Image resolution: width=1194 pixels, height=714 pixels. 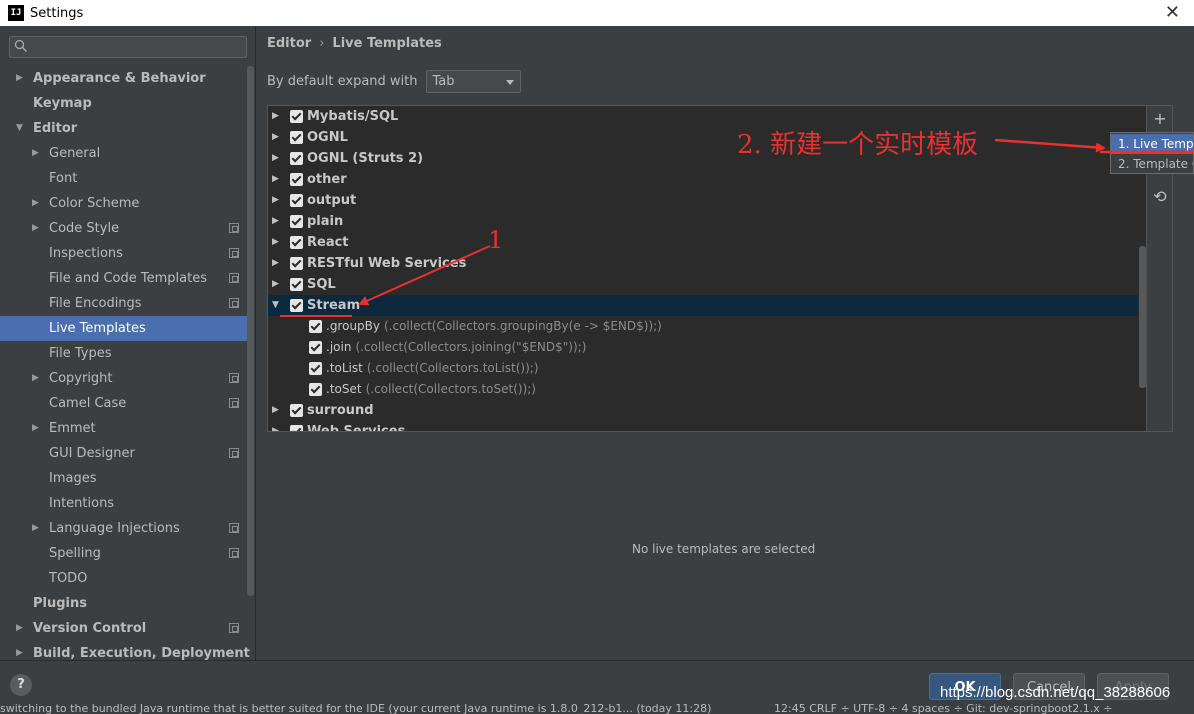 I want to click on empty-selection-message: No live templates are selected, so click(x=724, y=549).